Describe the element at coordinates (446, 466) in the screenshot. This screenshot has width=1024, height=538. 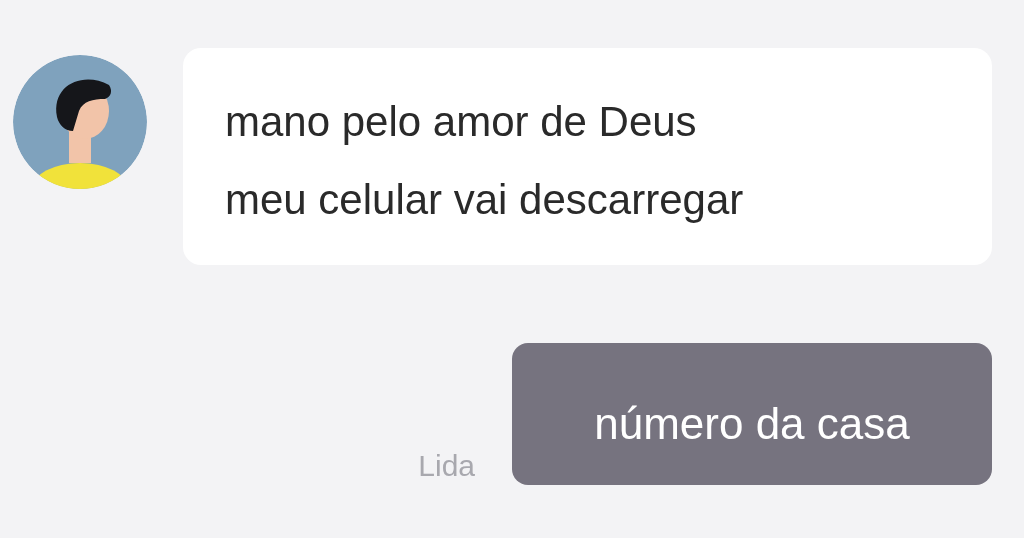
I see `read-status: Lida` at that location.